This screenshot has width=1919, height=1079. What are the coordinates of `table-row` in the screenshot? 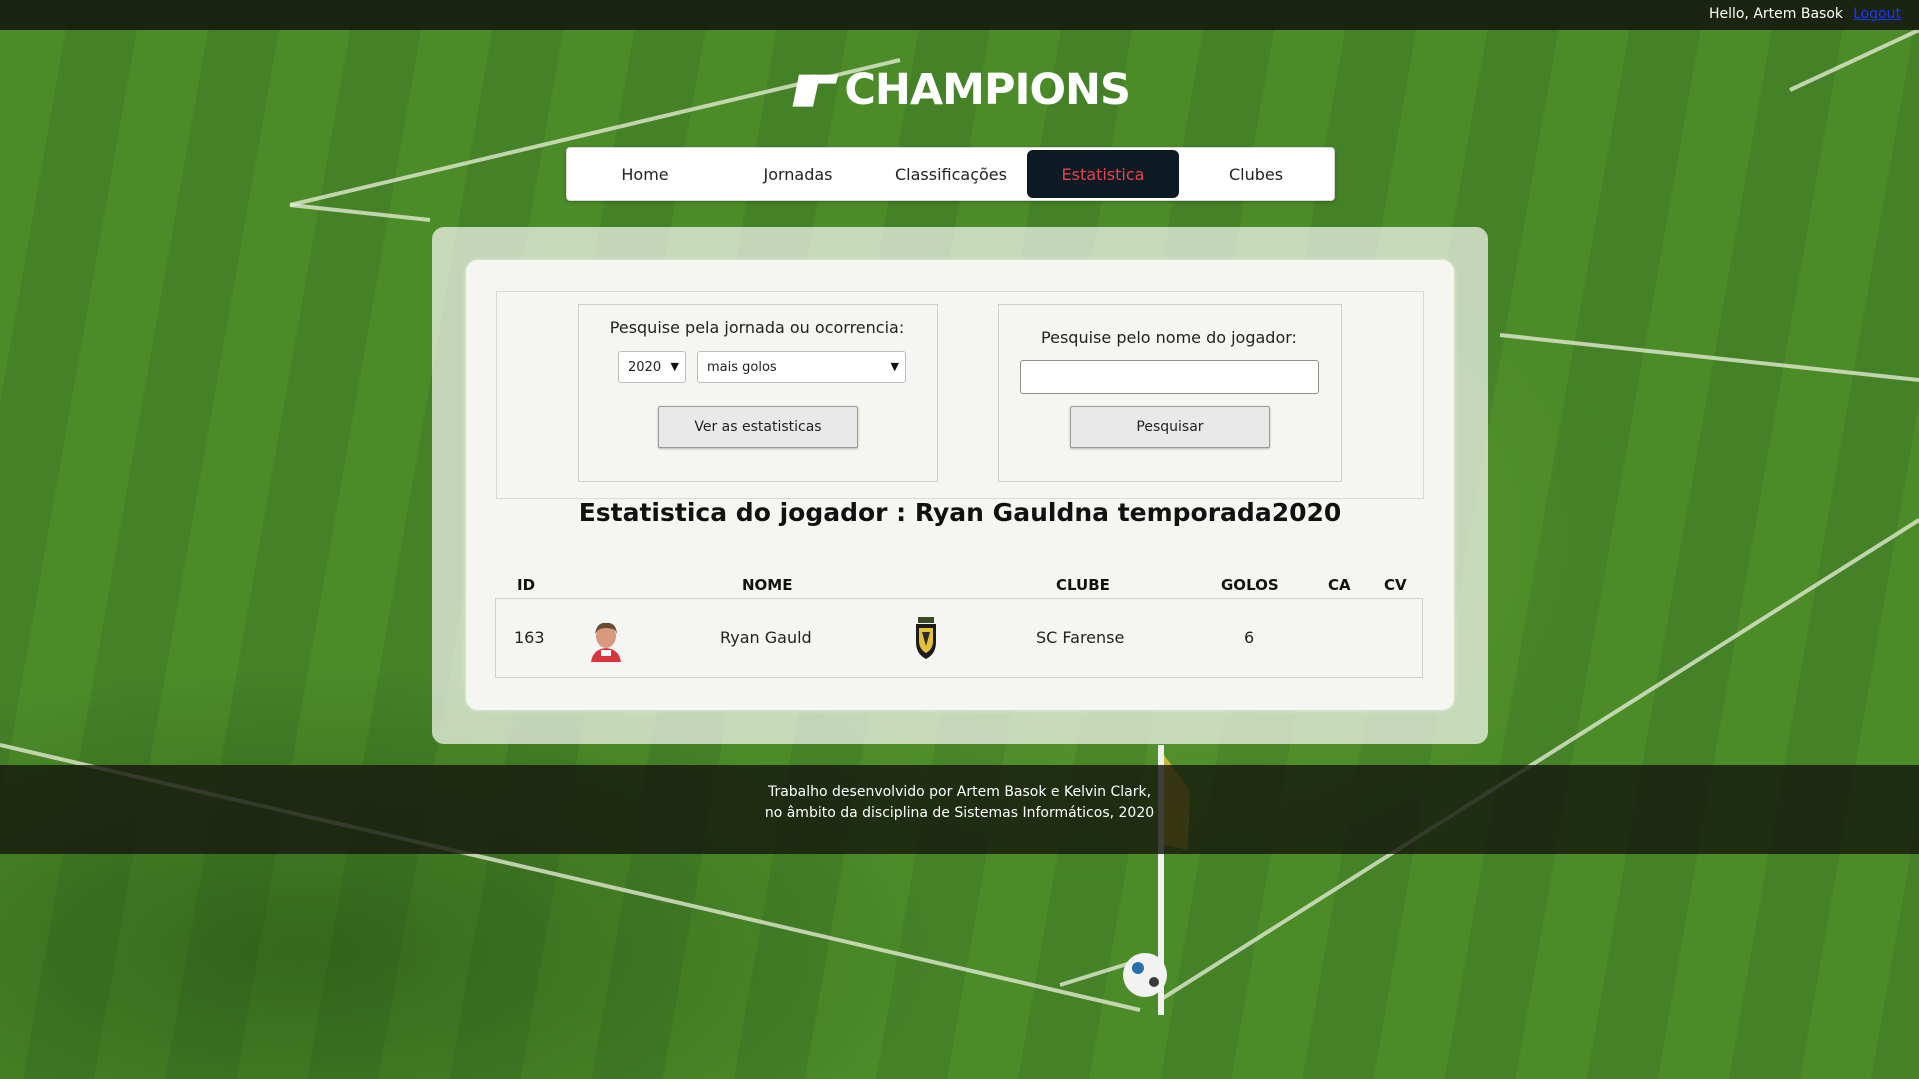 It's located at (959, 638).